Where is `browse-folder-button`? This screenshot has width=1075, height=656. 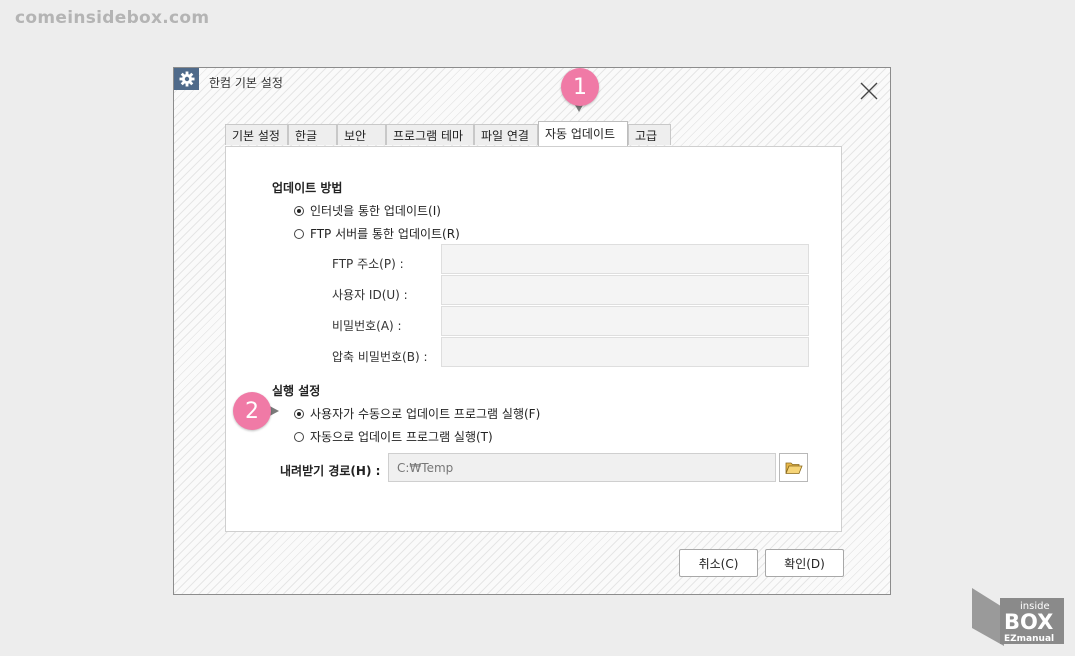
browse-folder-button is located at coordinates (793, 467).